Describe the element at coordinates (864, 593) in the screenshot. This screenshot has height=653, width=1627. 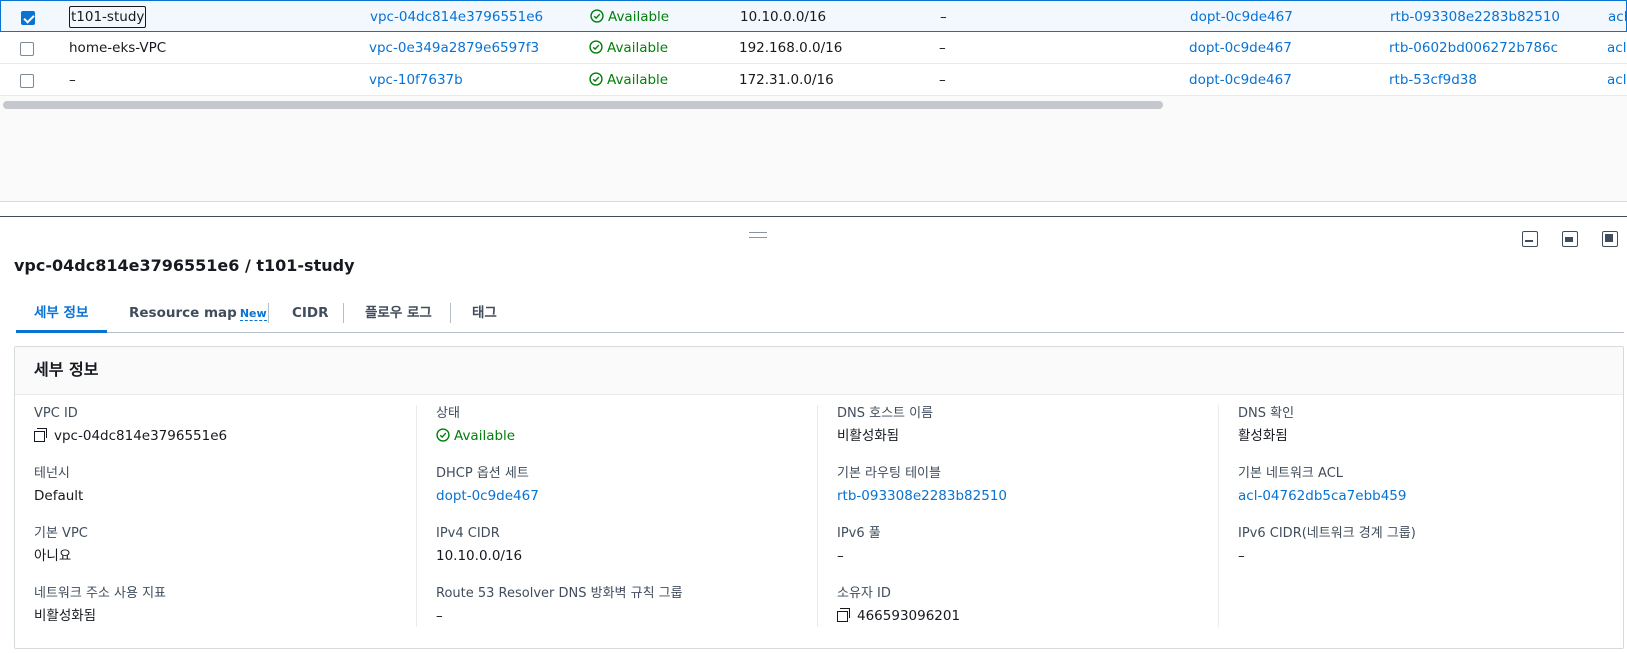
I see `kv-key: 소유자 ID` at that location.